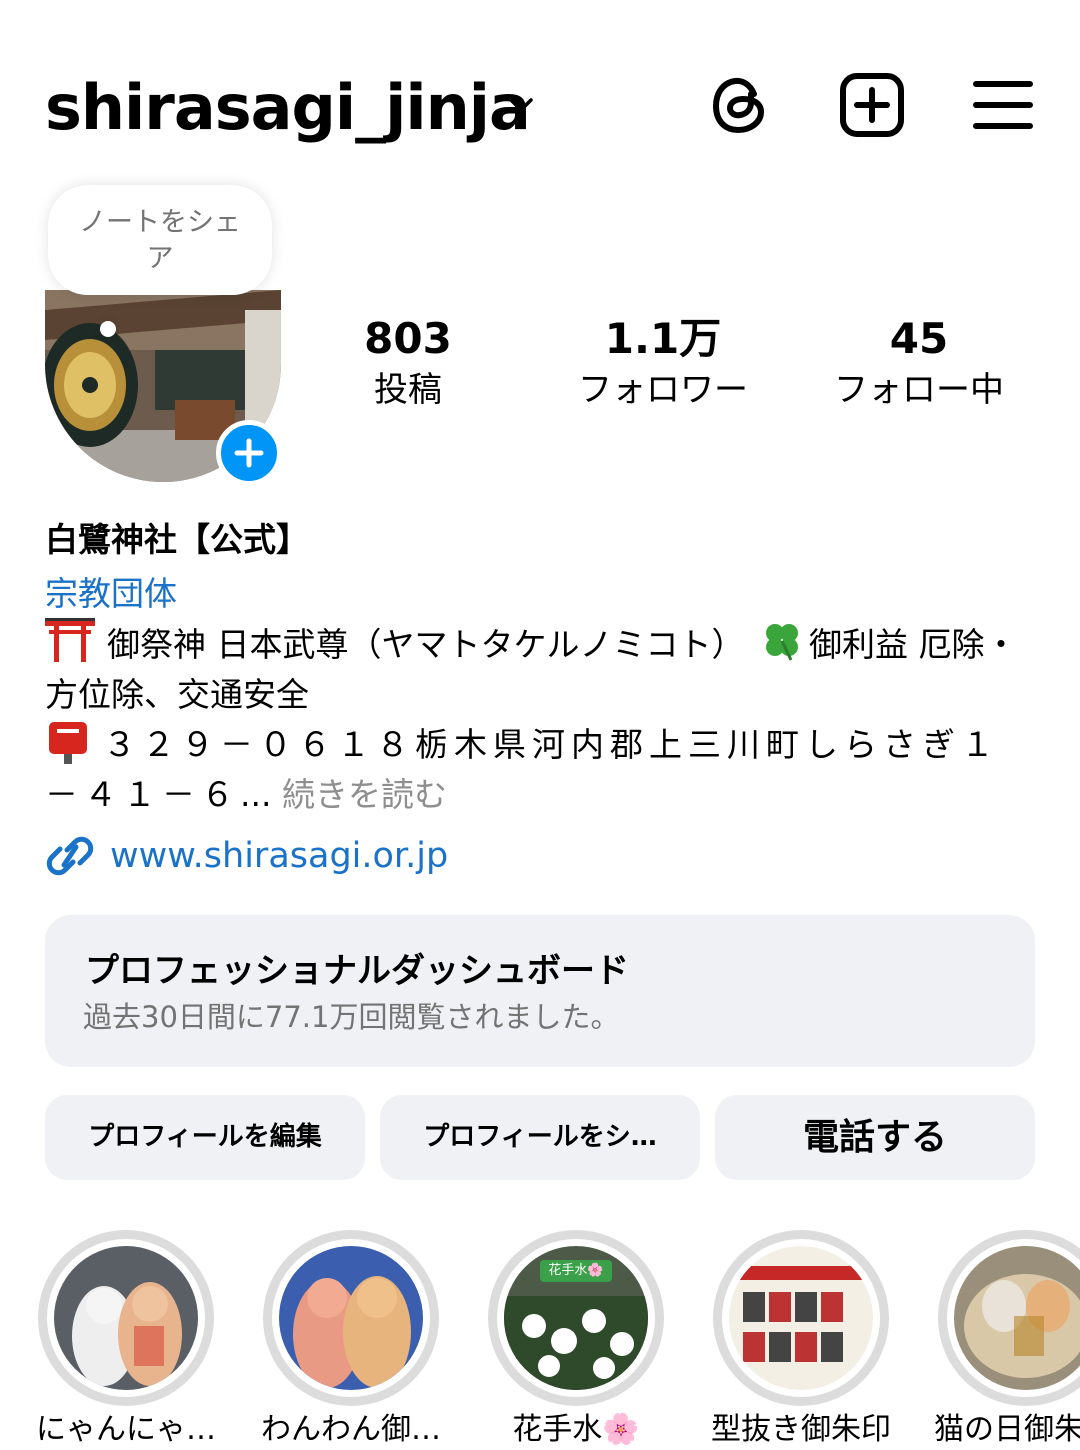 This screenshot has width=1080, height=1450. I want to click on display-name: 白鷺神社【公式】, so click(177, 539).